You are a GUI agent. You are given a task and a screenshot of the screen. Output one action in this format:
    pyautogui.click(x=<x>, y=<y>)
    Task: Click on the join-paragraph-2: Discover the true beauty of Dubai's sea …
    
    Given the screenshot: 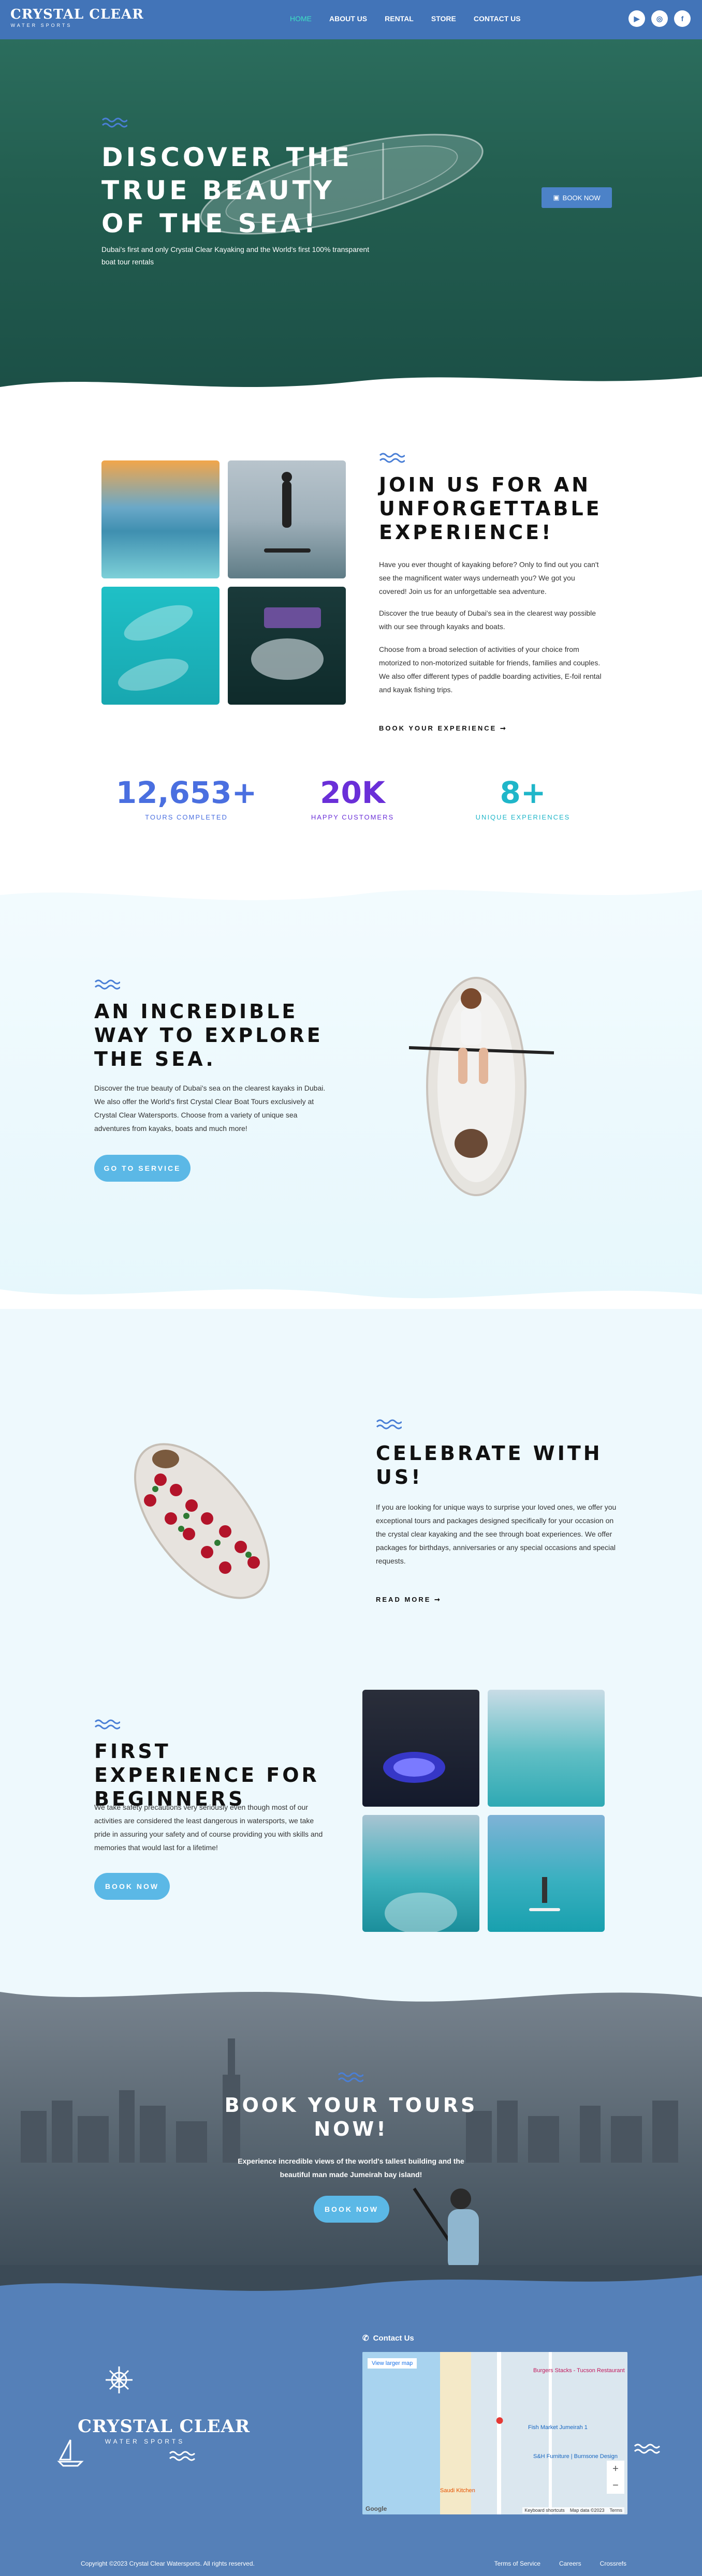 What is the action you would take?
    pyautogui.click(x=487, y=620)
    